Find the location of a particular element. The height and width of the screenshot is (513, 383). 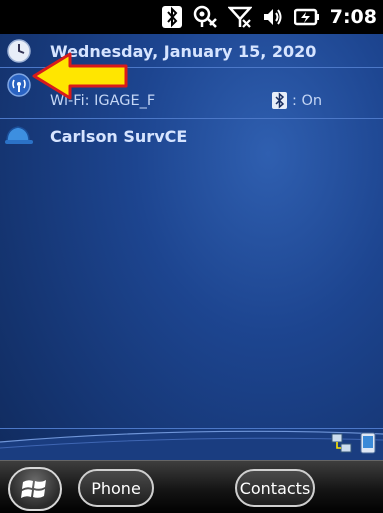

wireless-antenna-icon is located at coordinates (19, 87).